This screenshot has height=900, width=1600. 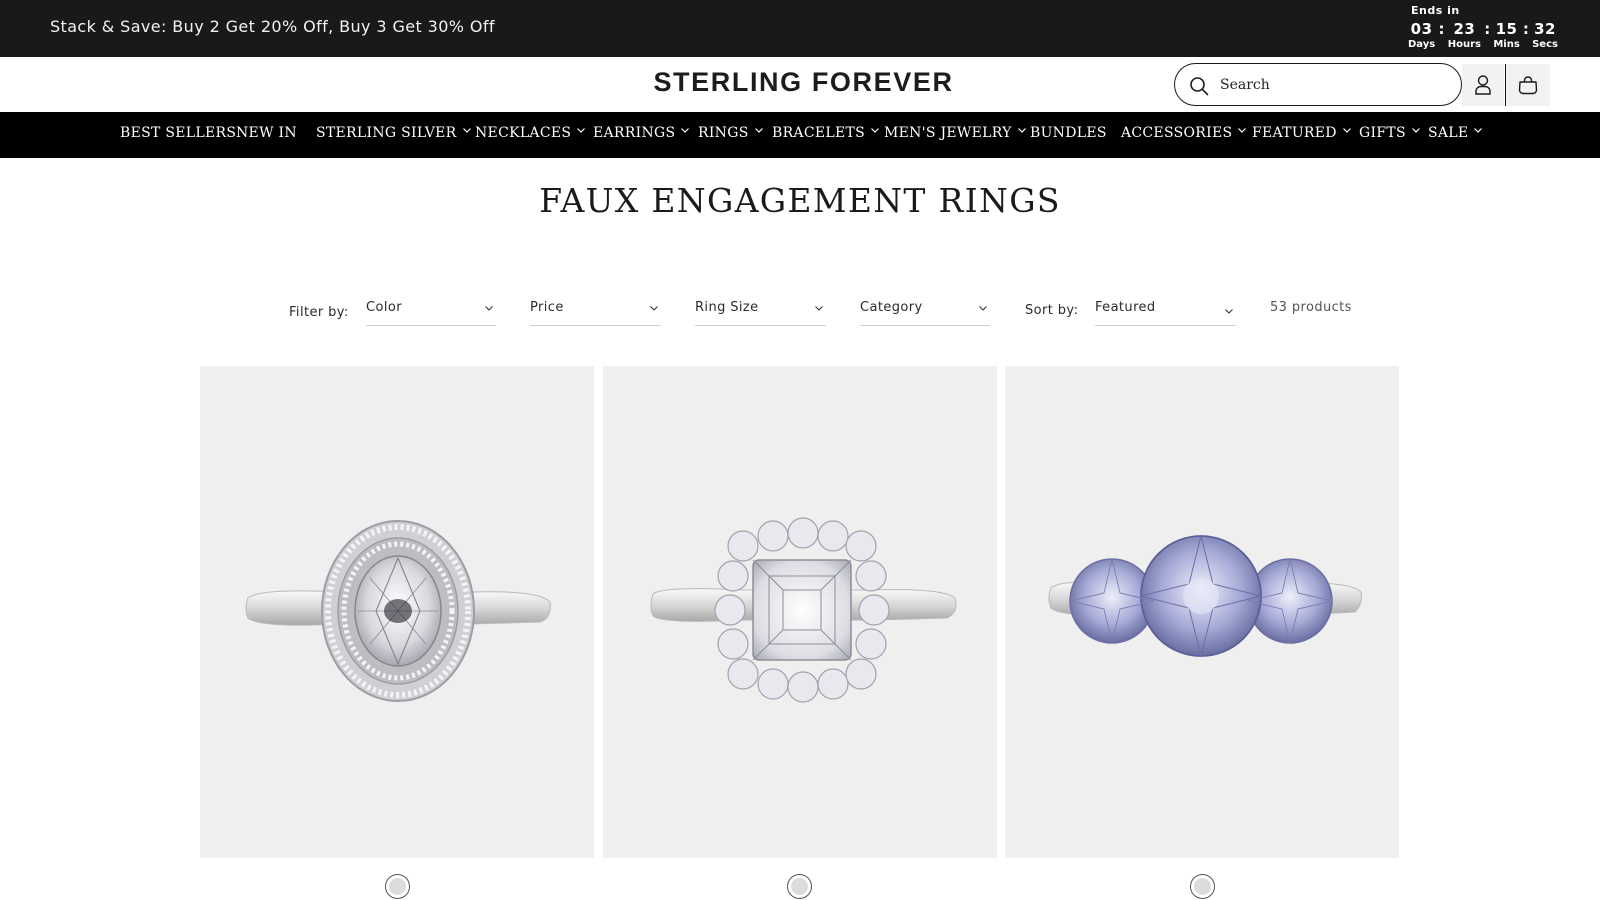 What do you see at coordinates (1464, 44) in the screenshot?
I see `countdown-hours-label: Hours` at bounding box center [1464, 44].